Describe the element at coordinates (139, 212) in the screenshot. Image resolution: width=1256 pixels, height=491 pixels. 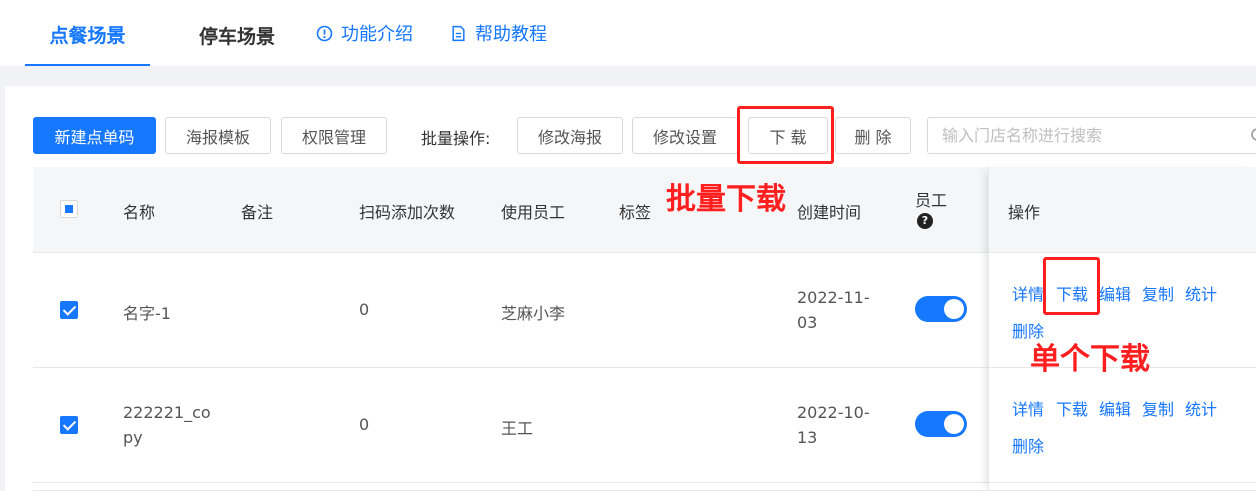
I see `column-name: 名称` at that location.